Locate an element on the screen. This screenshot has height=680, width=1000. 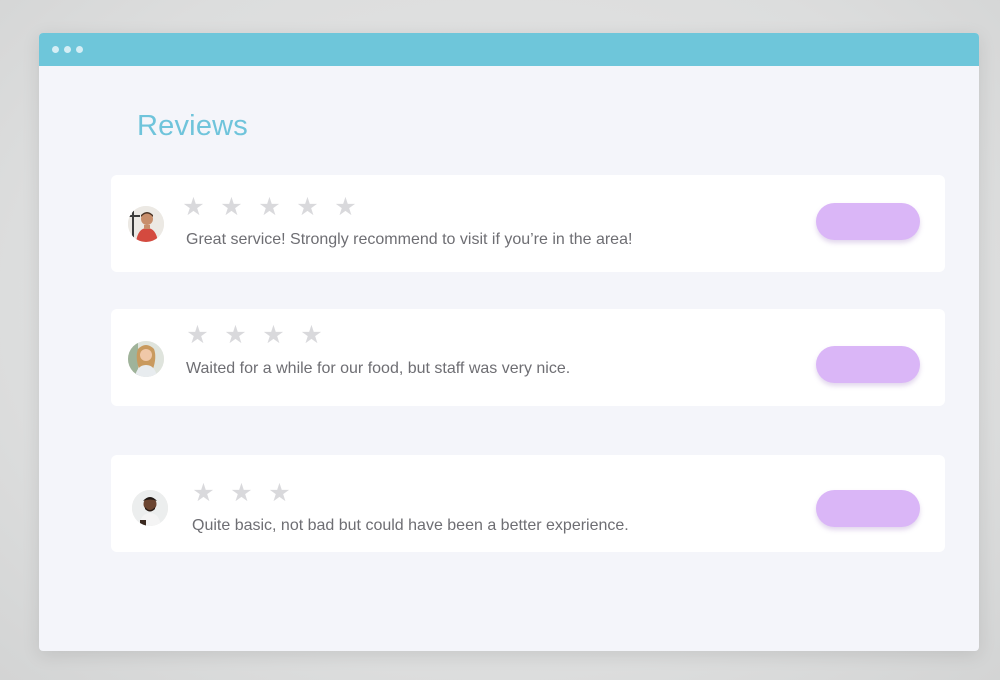
window-controls is located at coordinates (67, 49).